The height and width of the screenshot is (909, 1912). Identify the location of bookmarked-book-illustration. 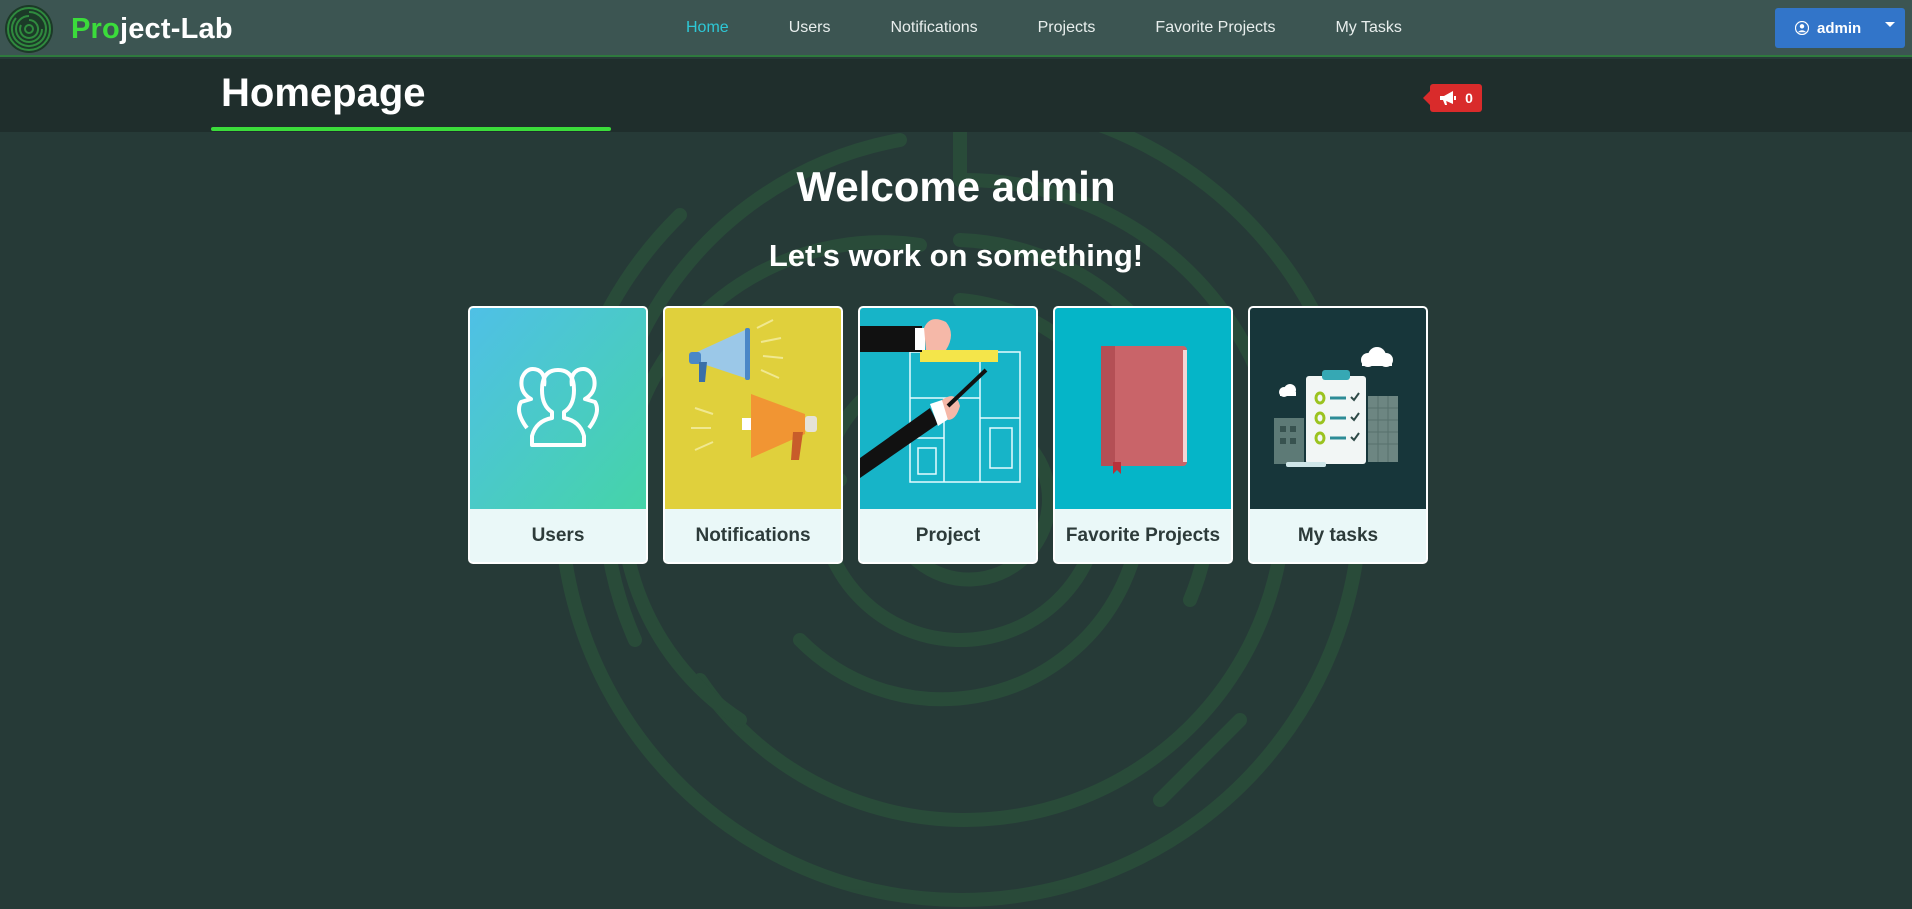
(1143, 408).